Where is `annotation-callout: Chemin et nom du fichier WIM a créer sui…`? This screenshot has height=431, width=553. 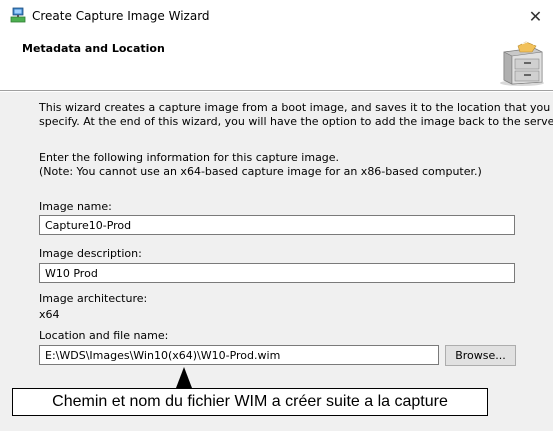
annotation-callout: Chemin et nom du fichier WIM a créer sui… is located at coordinates (250, 402).